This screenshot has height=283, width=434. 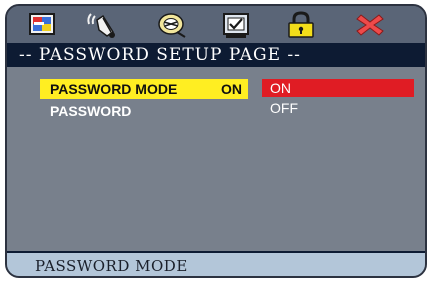 What do you see at coordinates (338, 88) in the screenshot?
I see `option-on: ON` at bounding box center [338, 88].